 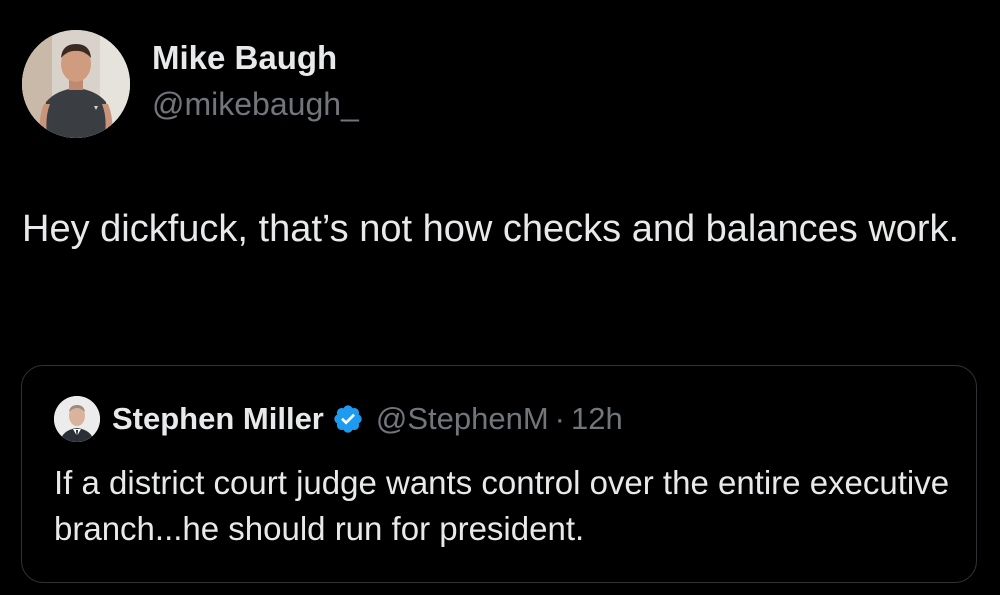 I want to click on author-avatar, so click(x=76, y=84).